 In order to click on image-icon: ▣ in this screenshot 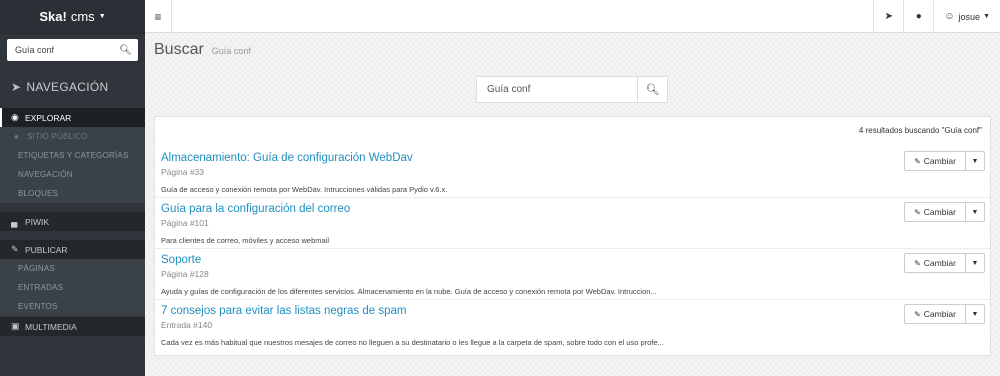, I will do `click(15, 326)`.